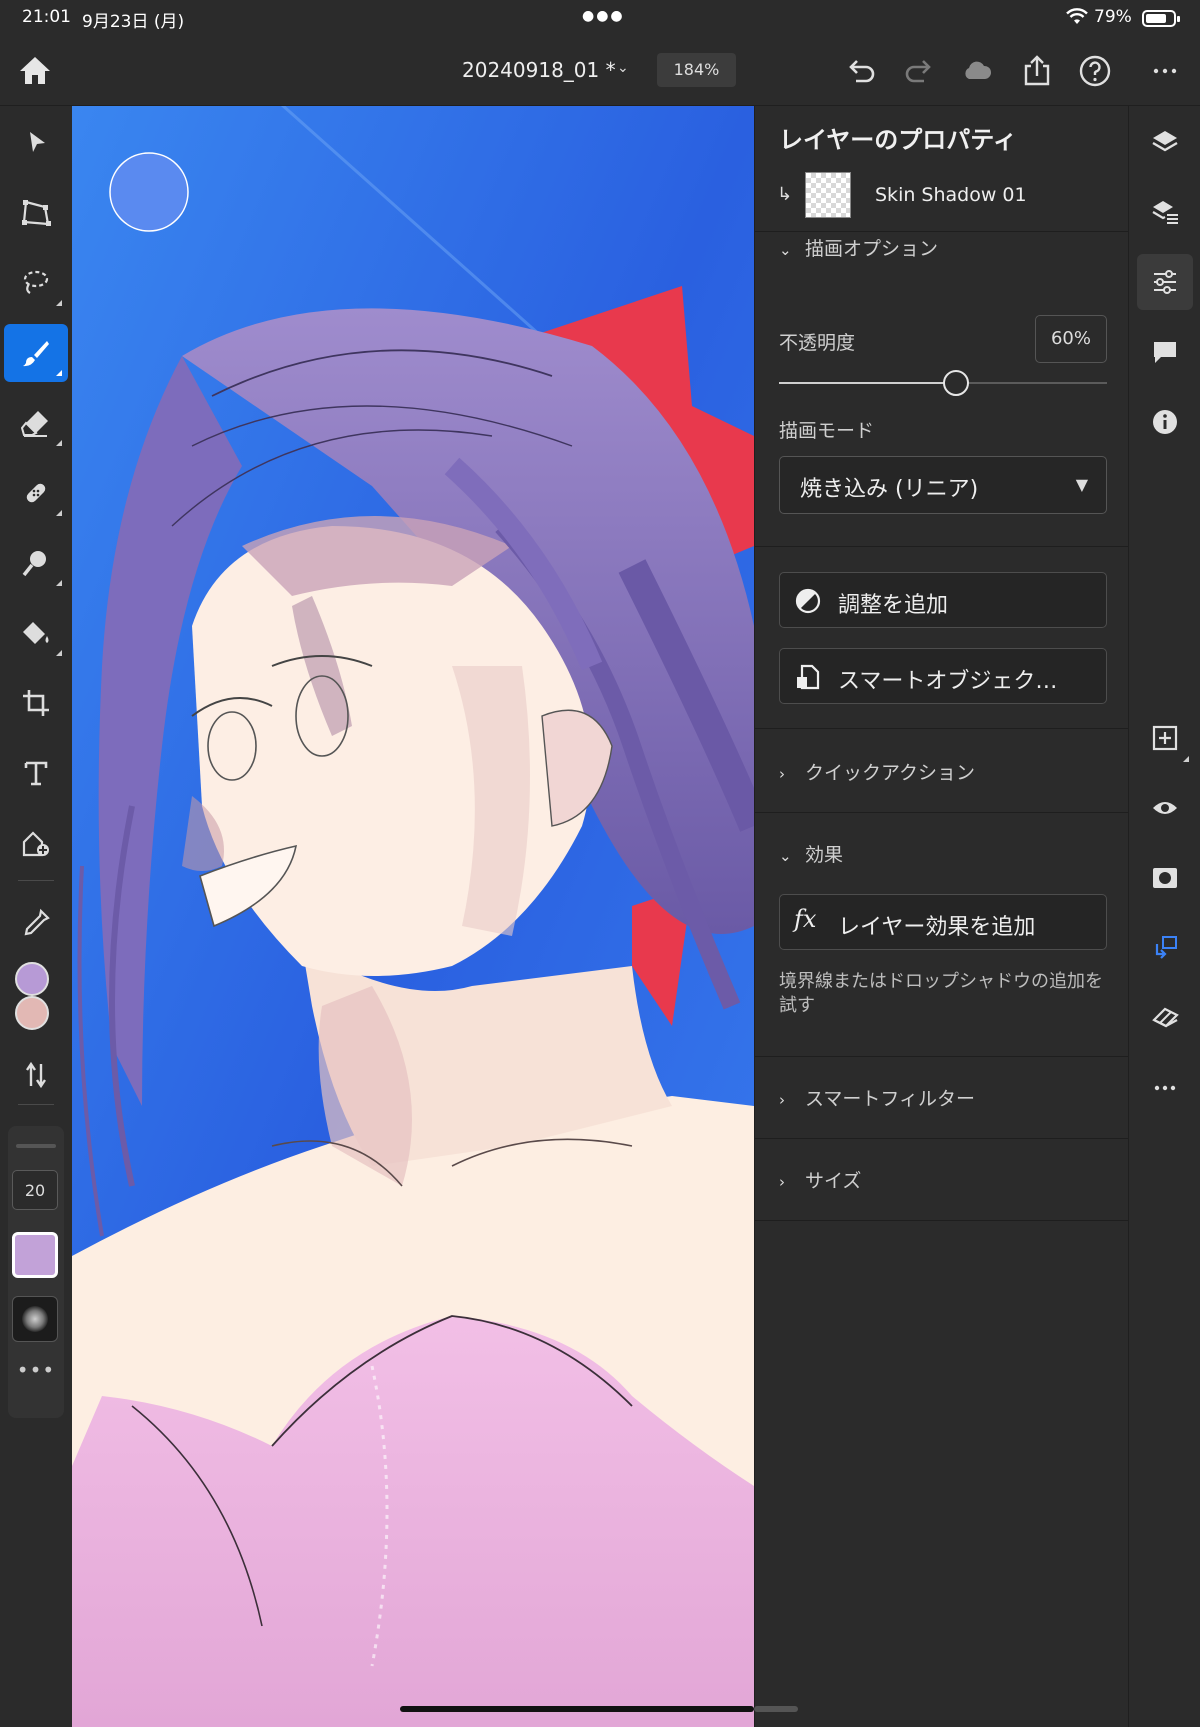  I want to click on clipping-mask-button, so click(1165, 948).